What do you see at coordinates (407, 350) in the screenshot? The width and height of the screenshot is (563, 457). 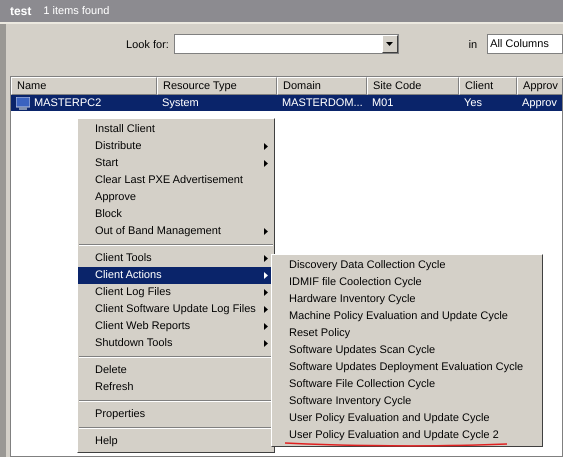 I see `menu-item: Software Updates Scan Cycle` at bounding box center [407, 350].